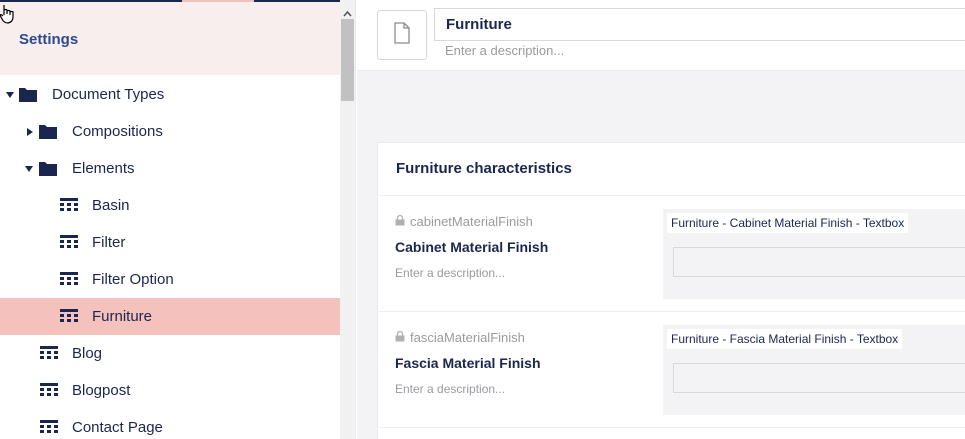 The height and width of the screenshot is (439, 965). I want to click on property-name: Cabinet Material Finish, so click(471, 247).